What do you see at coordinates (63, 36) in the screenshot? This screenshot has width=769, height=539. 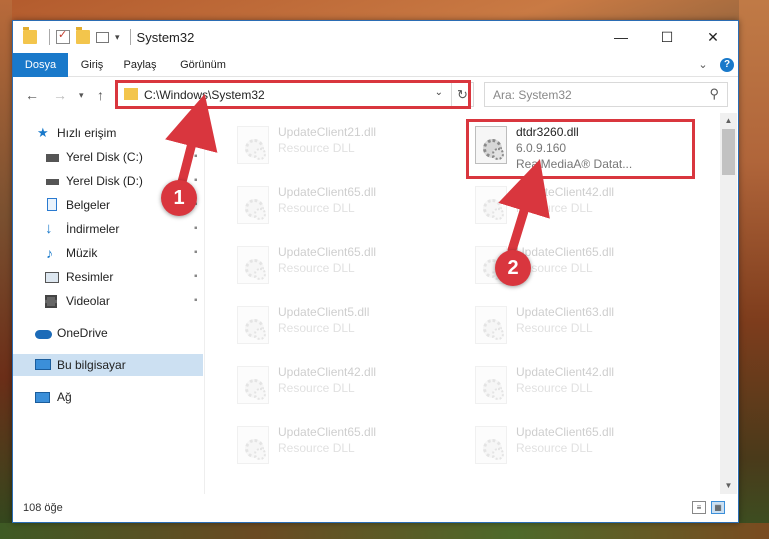 I see `properties-icon` at bounding box center [63, 36].